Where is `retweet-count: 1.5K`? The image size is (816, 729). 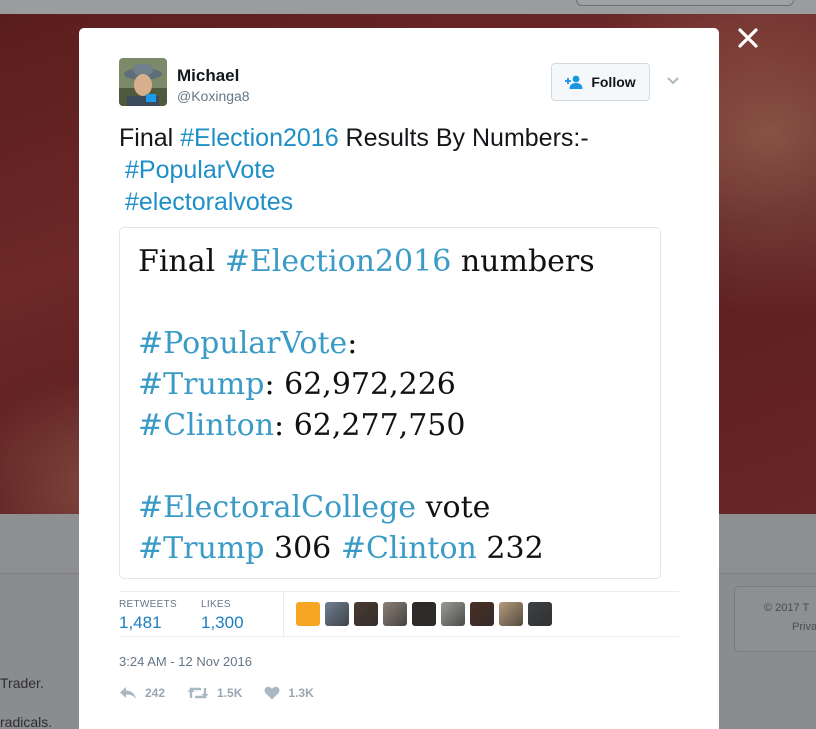 retweet-count: 1.5K is located at coordinates (230, 693).